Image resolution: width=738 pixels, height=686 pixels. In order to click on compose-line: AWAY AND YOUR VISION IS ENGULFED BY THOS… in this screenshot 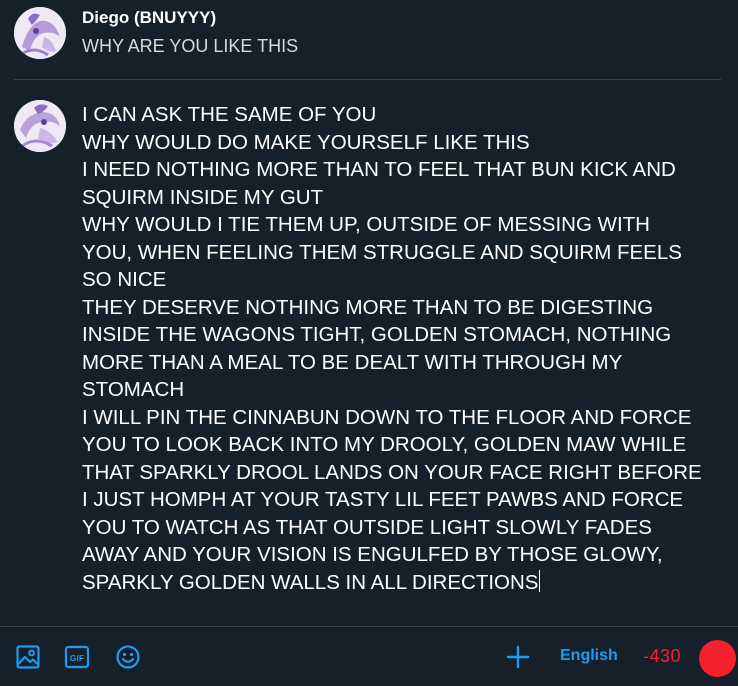, I will do `click(372, 554)`.